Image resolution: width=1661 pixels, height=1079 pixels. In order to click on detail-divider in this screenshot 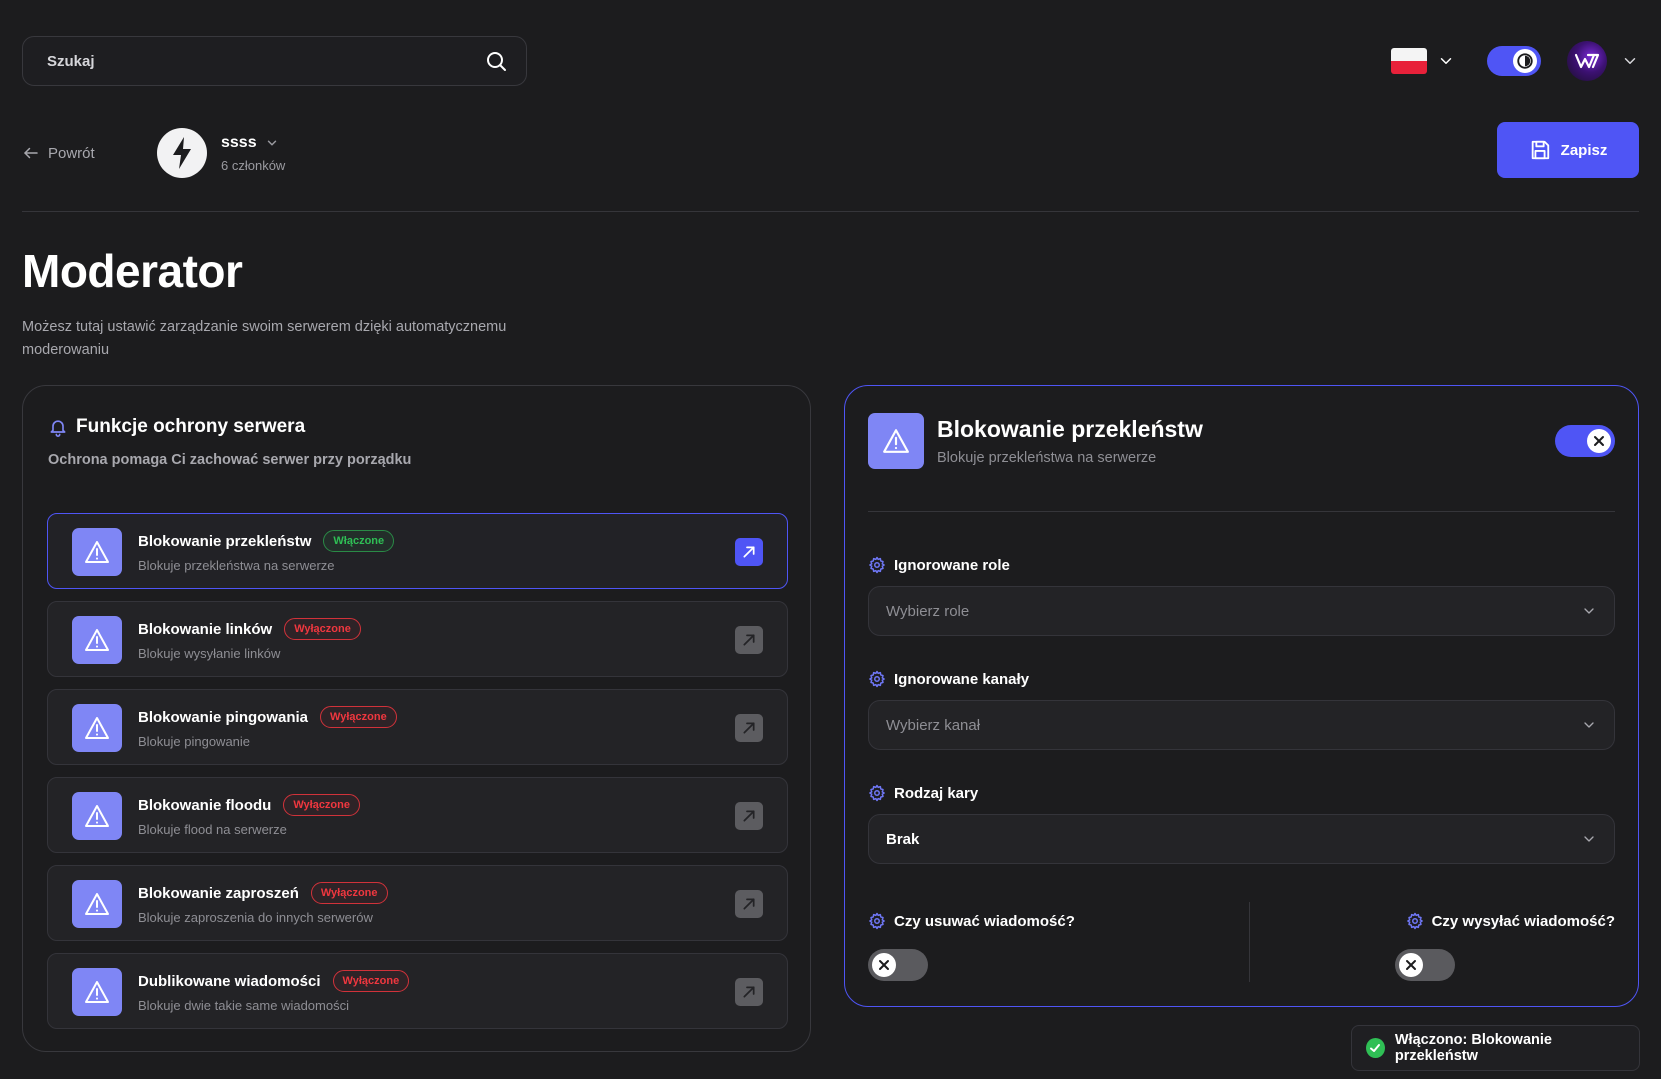, I will do `click(1241, 511)`.